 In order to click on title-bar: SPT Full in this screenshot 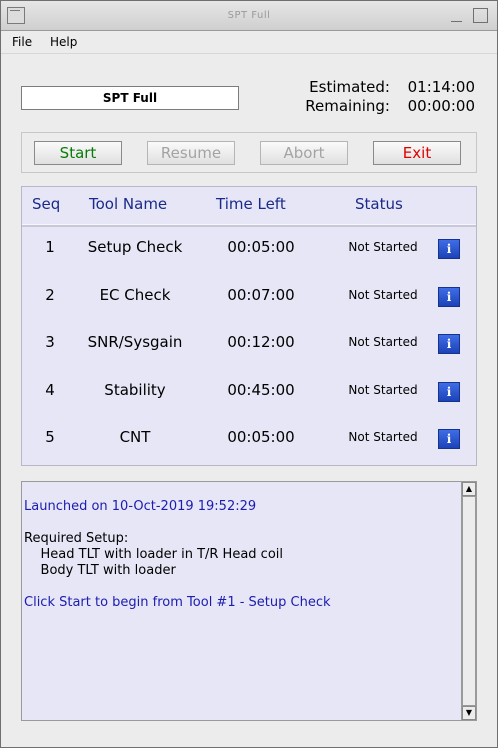, I will do `click(249, 16)`.